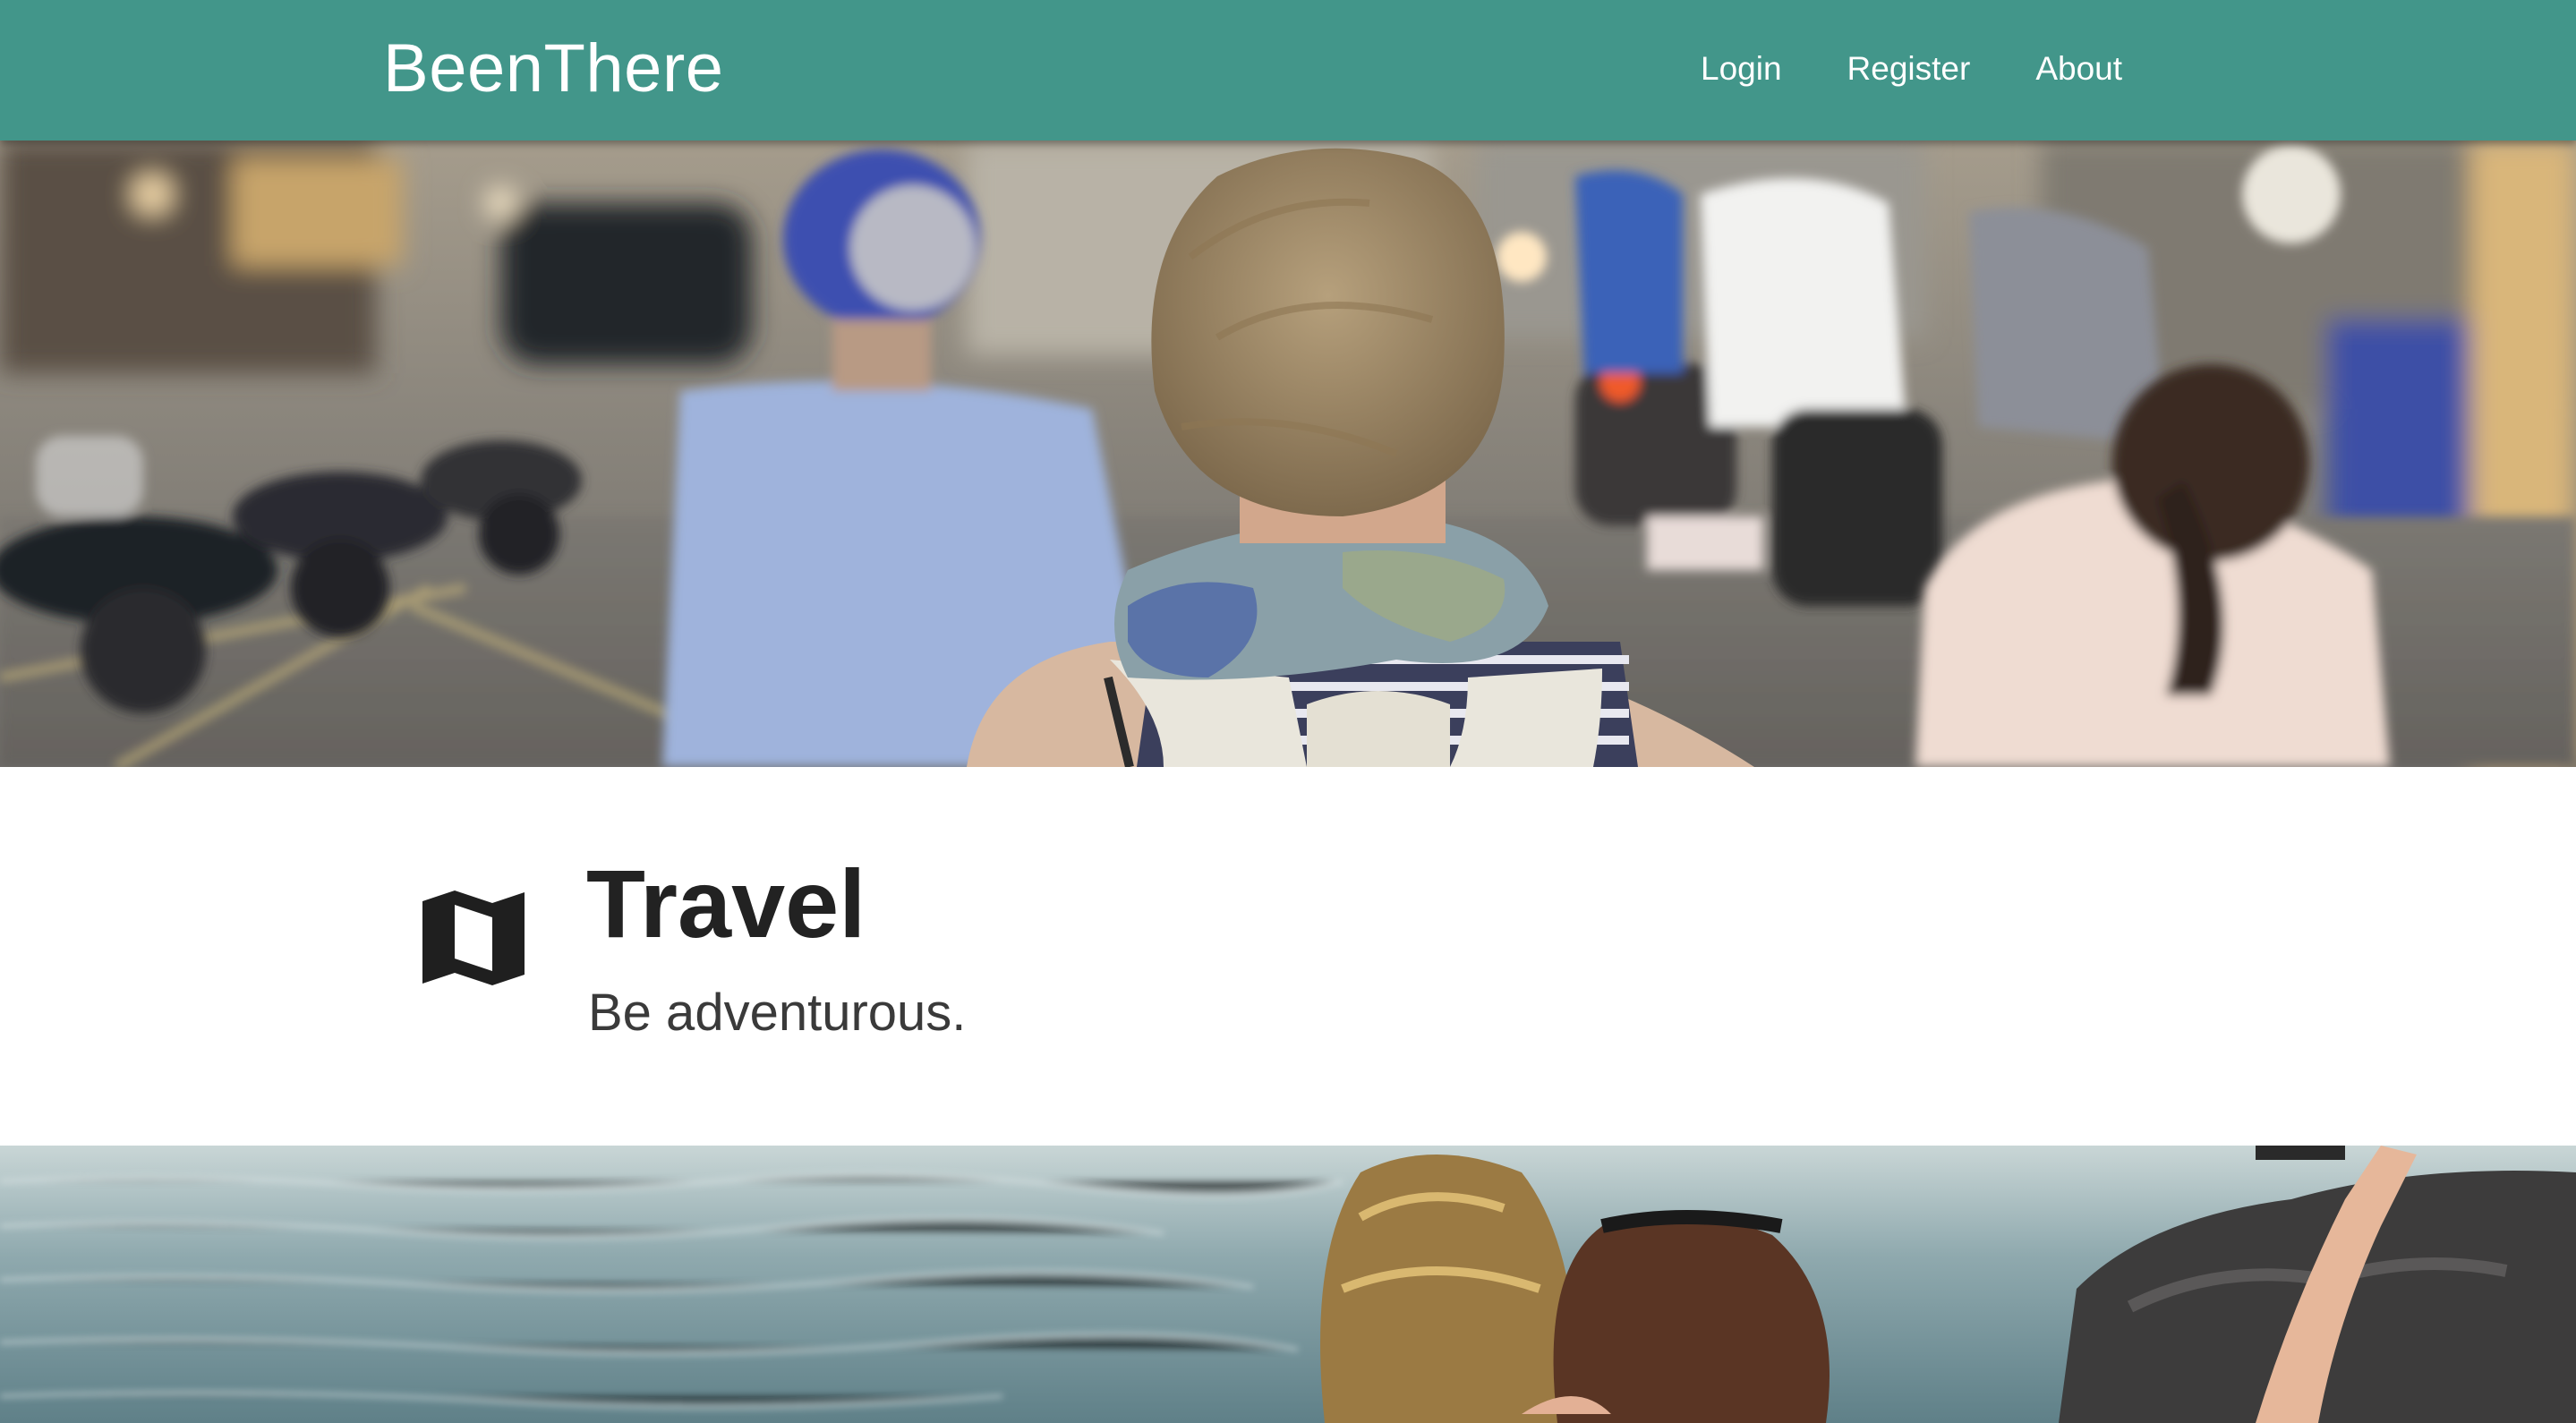 This screenshot has height=1423, width=2576. Describe the element at coordinates (726, 903) in the screenshot. I see `feature-title: Travel` at that location.